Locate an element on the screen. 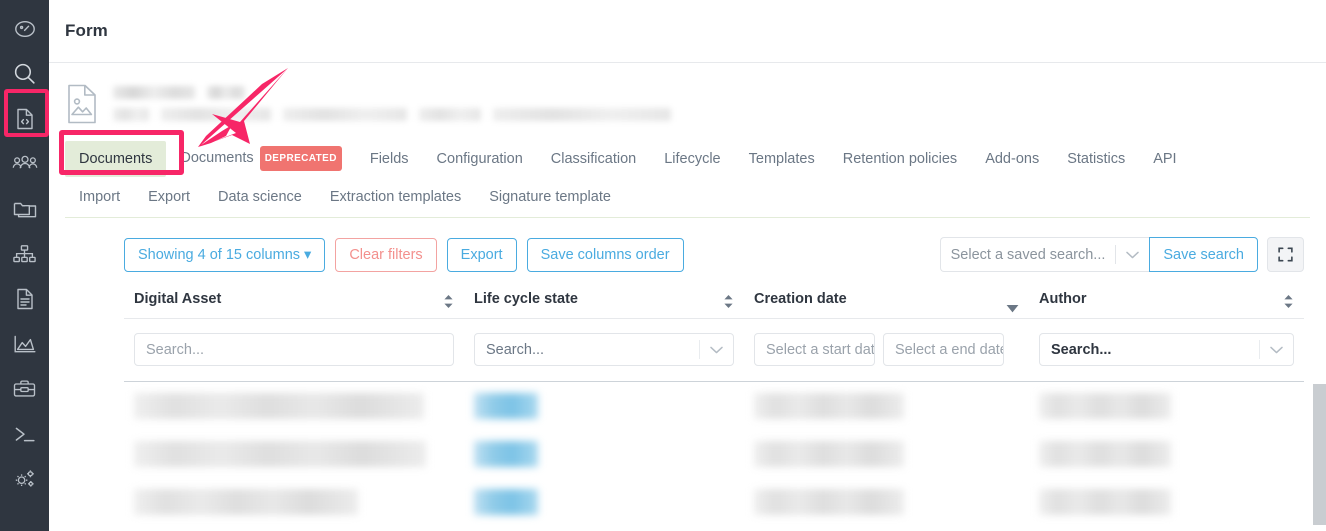  deprecated-badge: DEPRECATED is located at coordinates (300, 158).